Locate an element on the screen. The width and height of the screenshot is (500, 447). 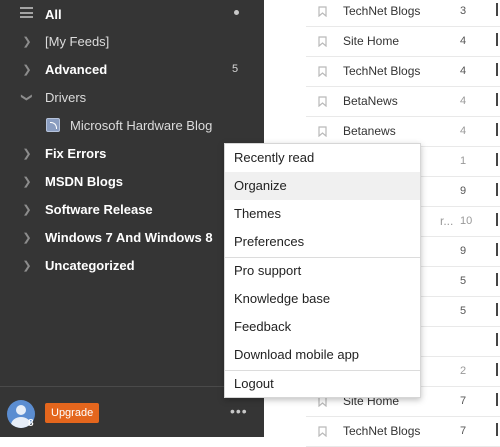
chevron-down-icon: ❯ is located at coordinates (27, 97).